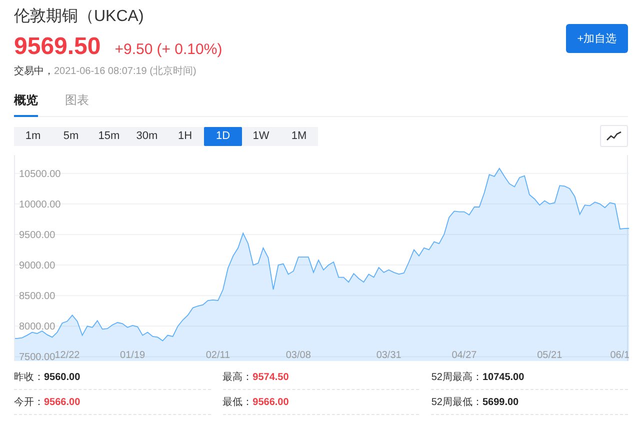 This screenshot has height=422, width=640. What do you see at coordinates (456, 377) in the screenshot?
I see `stat-label: 52周最高：` at bounding box center [456, 377].